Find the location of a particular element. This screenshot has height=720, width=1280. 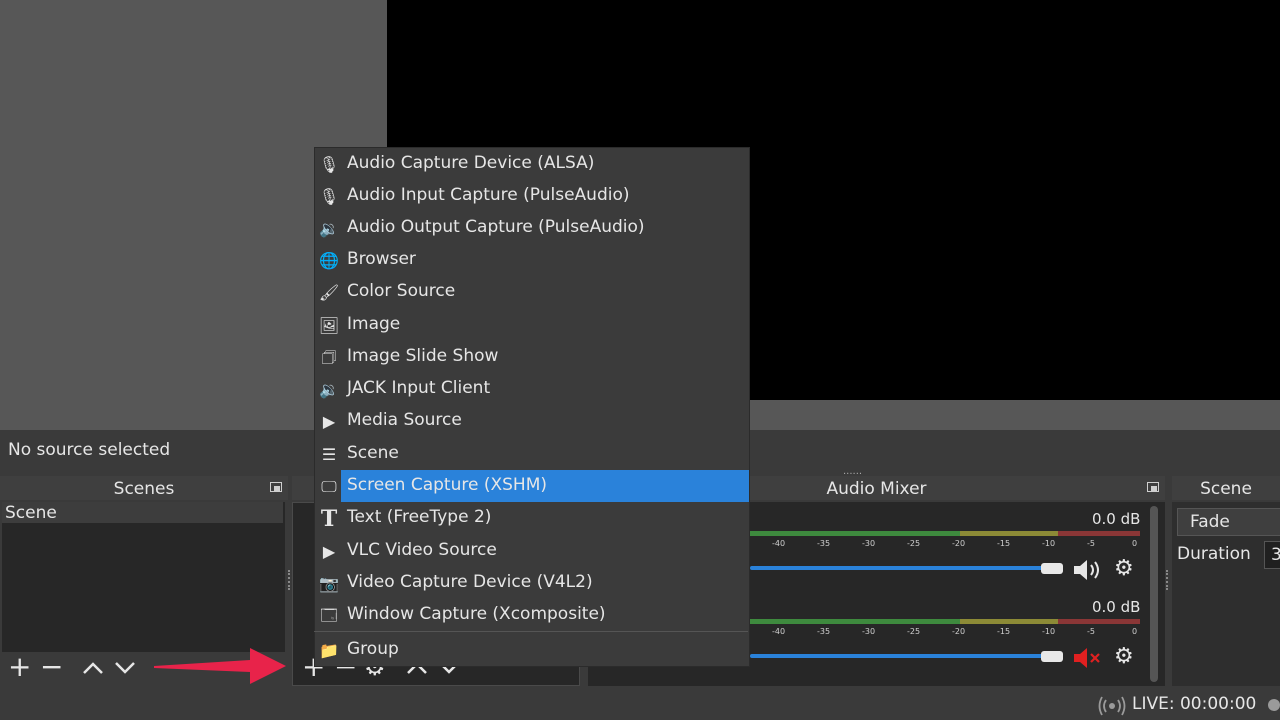

menu-item-label: Audio Output Capture (PulseAudio) is located at coordinates (496, 227).